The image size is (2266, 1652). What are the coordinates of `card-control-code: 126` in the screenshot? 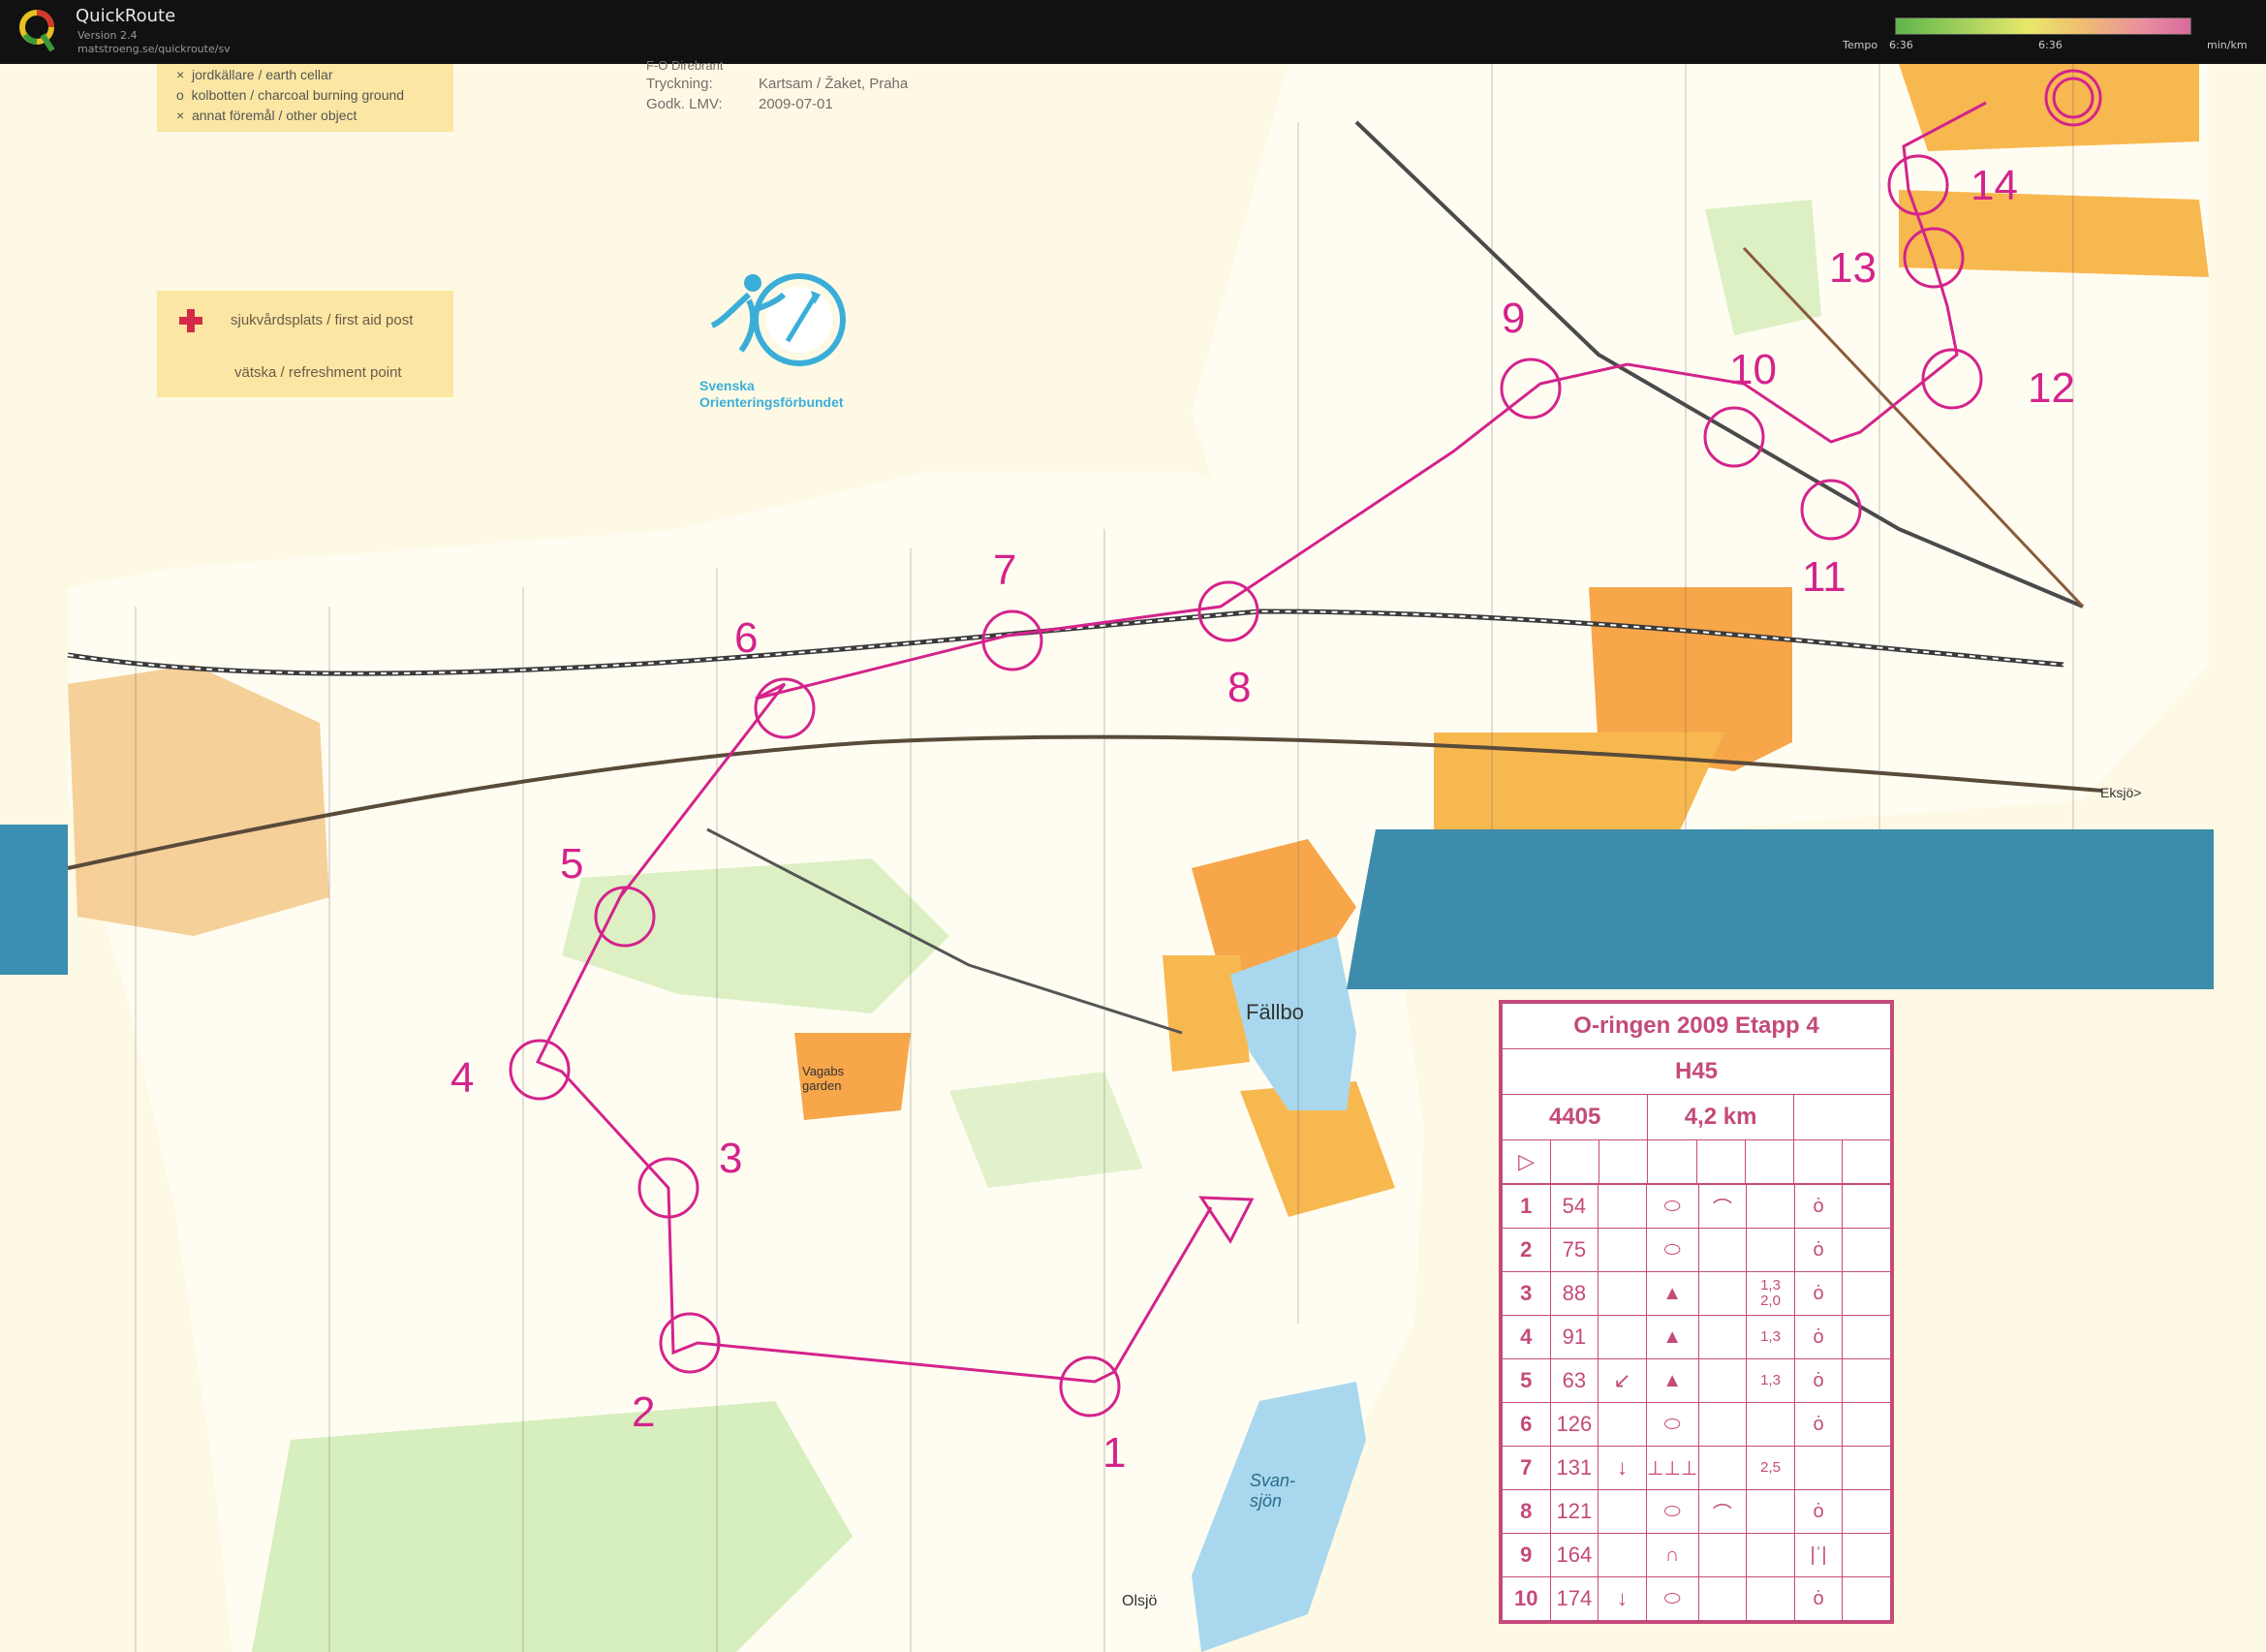 It's located at (1574, 1424).